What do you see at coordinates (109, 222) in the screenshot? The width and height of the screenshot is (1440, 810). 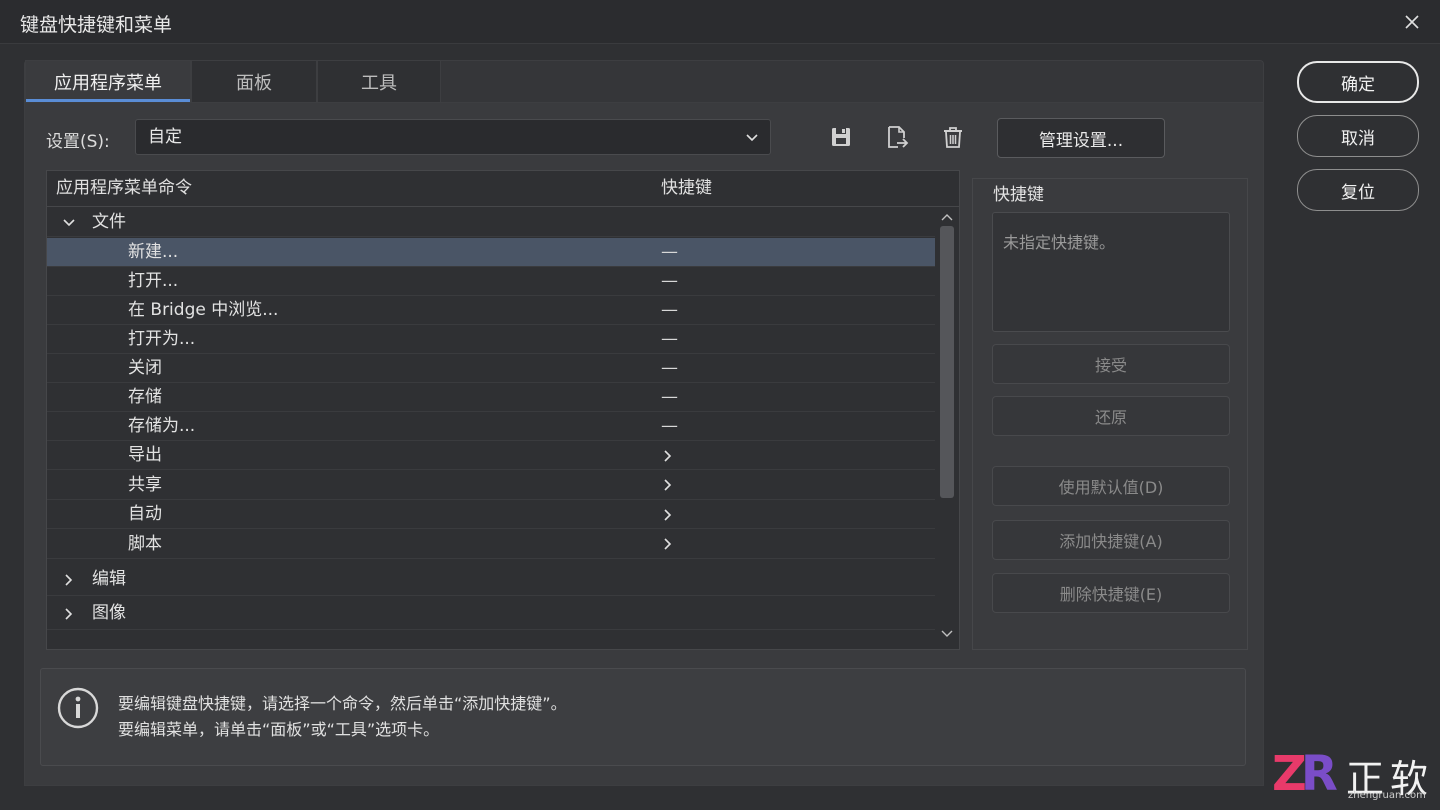 I see `row-label: 文件` at bounding box center [109, 222].